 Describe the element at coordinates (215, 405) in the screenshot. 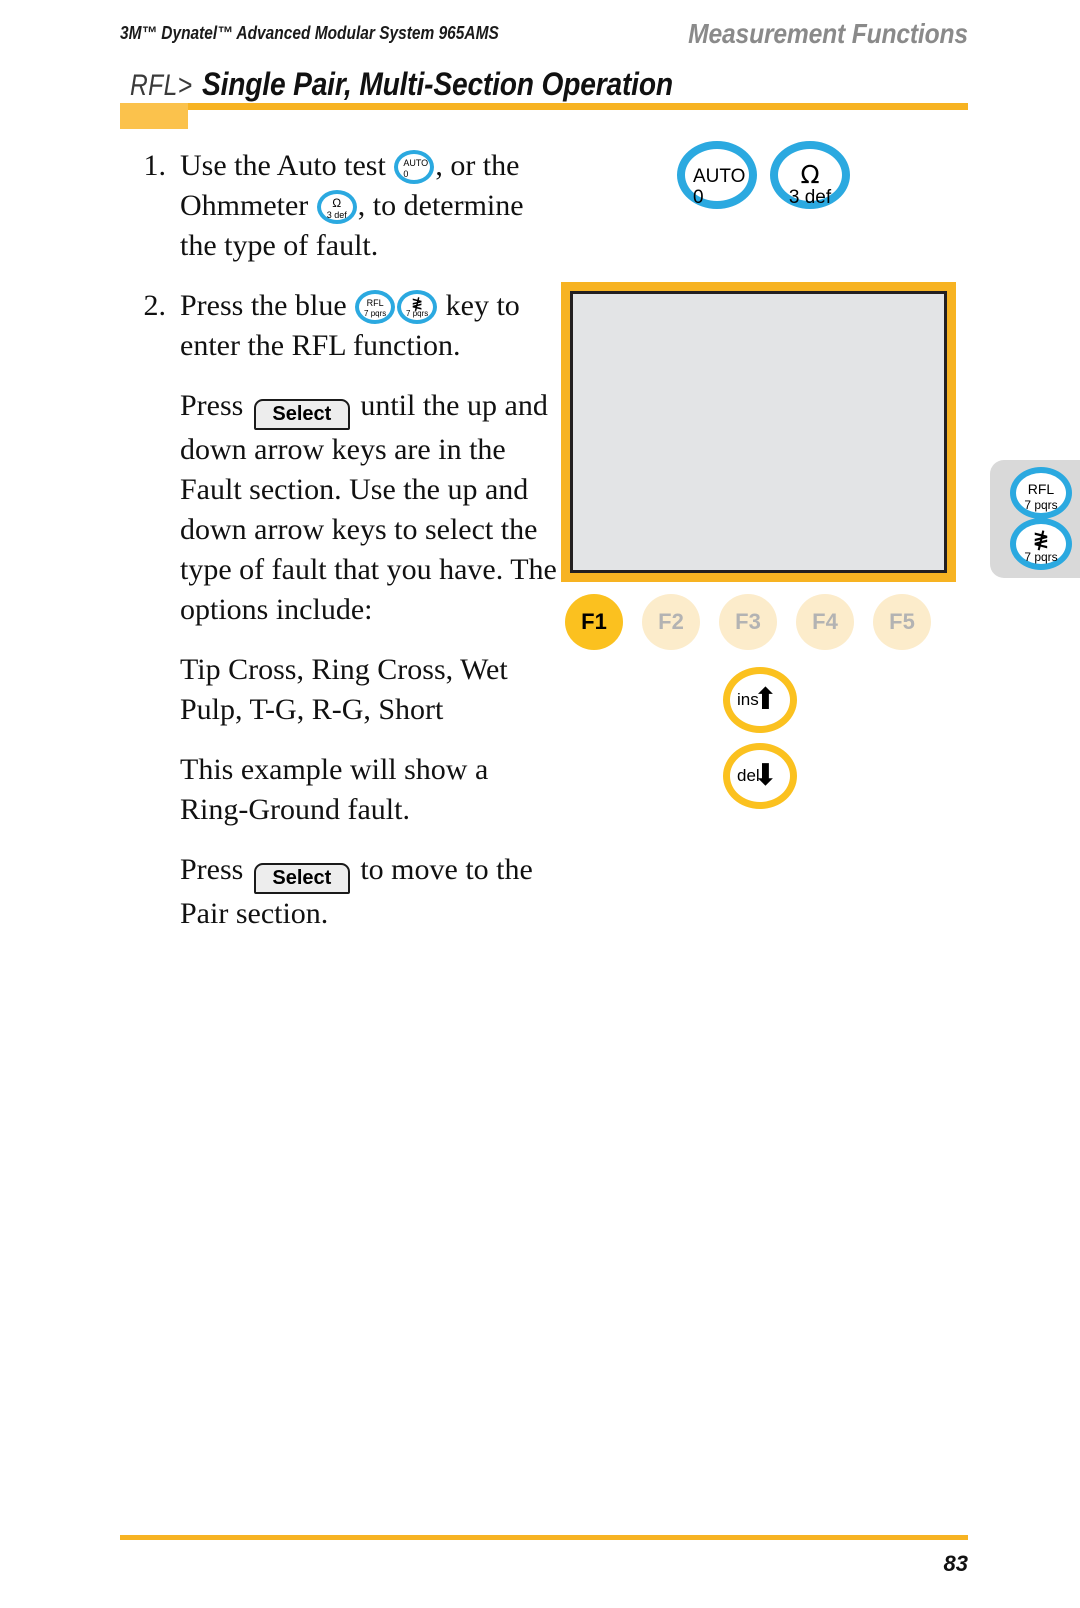

I see `para1-text-before: Press` at that location.